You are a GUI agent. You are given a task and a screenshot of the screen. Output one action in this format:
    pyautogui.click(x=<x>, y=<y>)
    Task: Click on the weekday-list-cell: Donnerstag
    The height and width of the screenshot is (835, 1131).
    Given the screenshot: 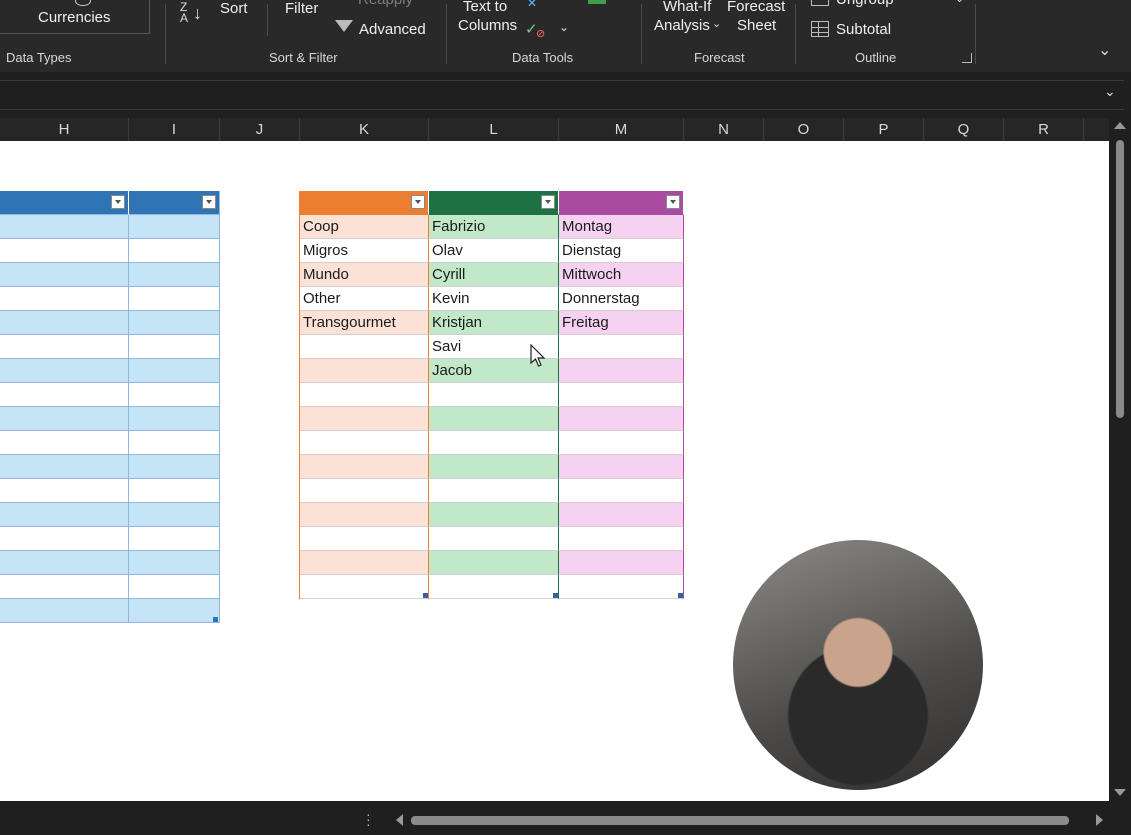 What is the action you would take?
    pyautogui.click(x=621, y=299)
    